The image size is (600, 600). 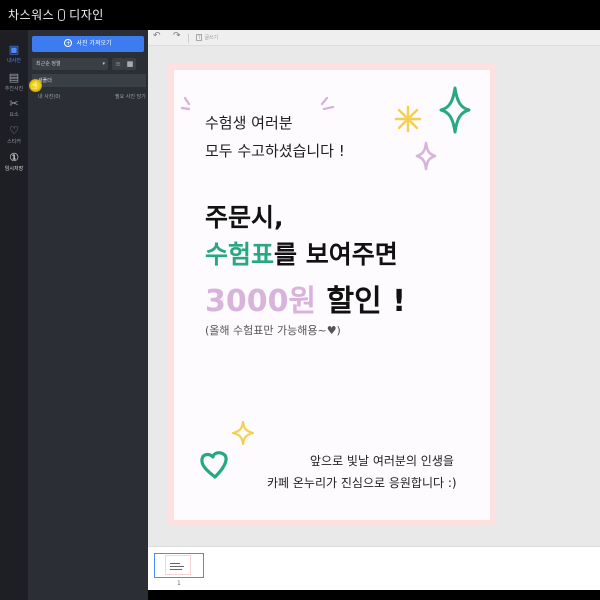 I want to click on rail-label-save: 임시저장, so click(x=14, y=169).